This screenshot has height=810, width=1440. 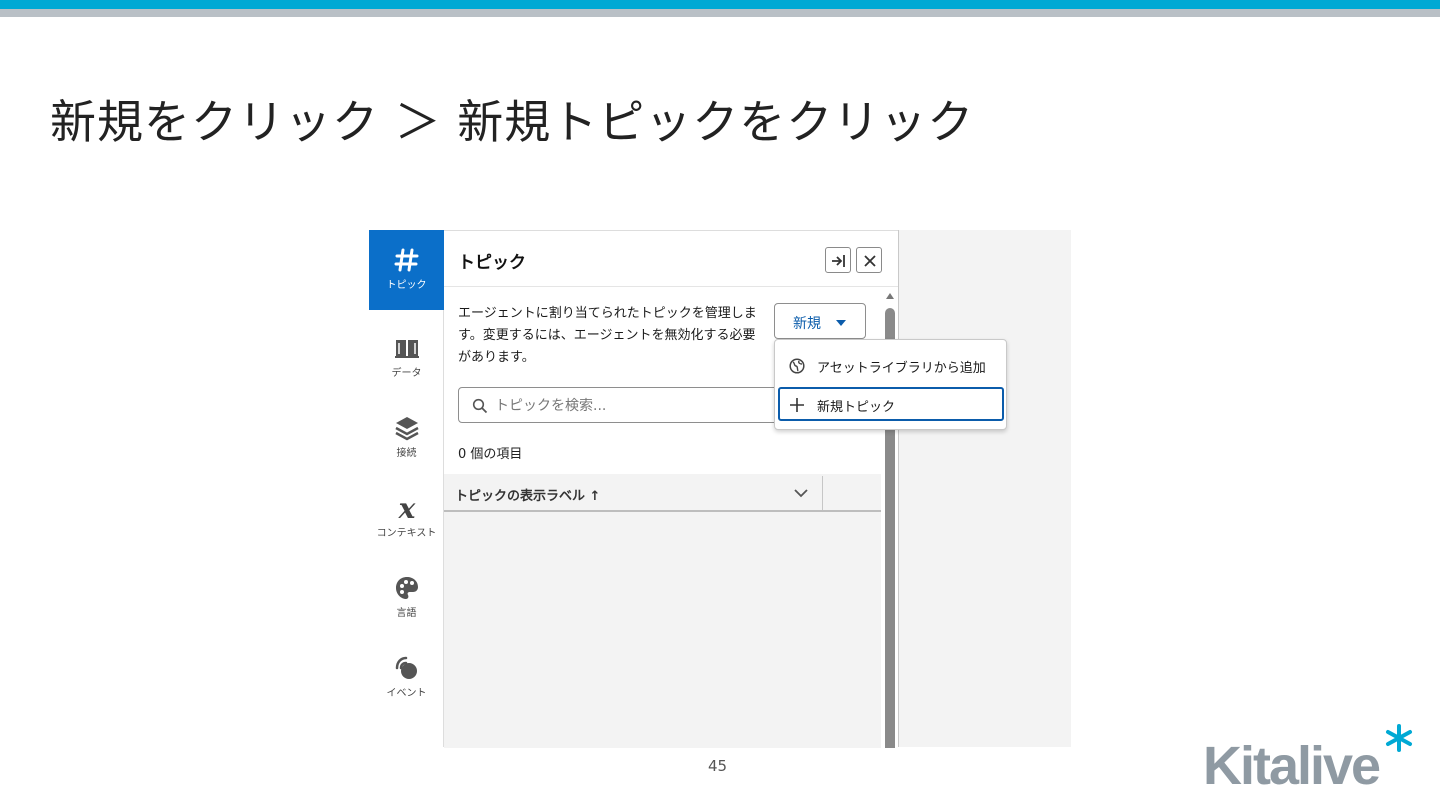 I want to click on collapse-panel-button, so click(x=838, y=260).